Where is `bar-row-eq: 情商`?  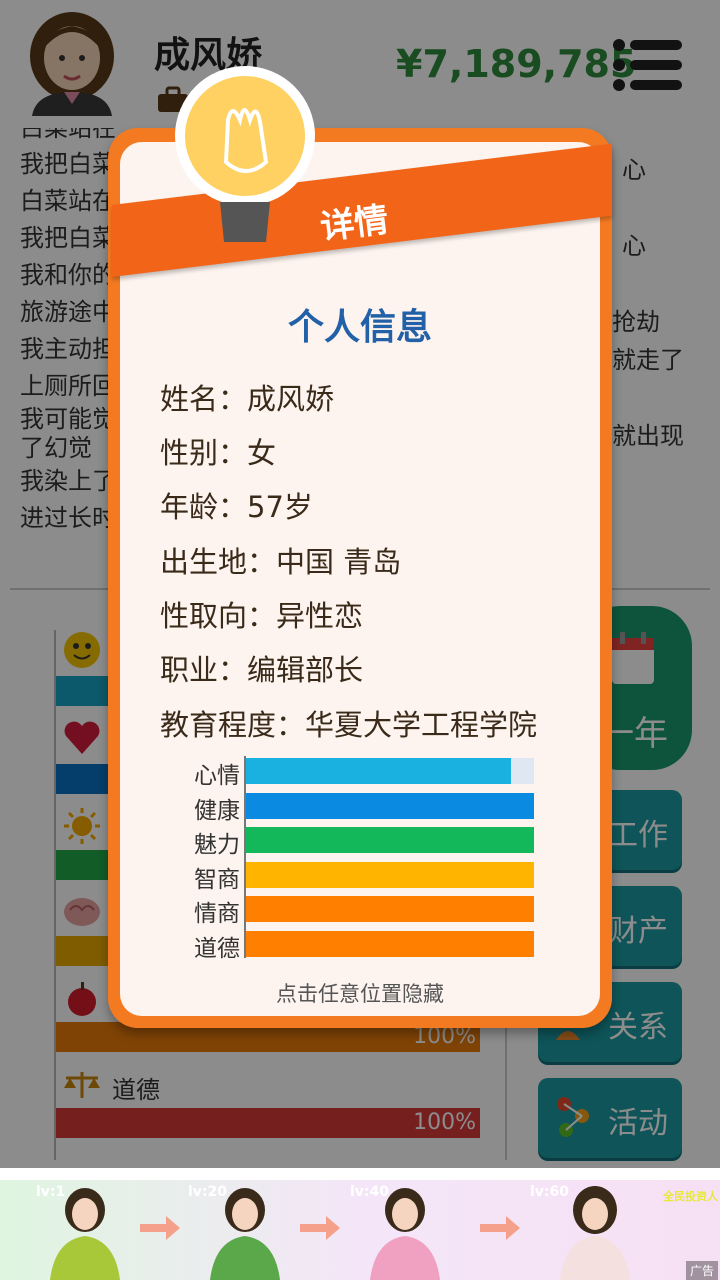 bar-row-eq: 情商 is located at coordinates (350, 910).